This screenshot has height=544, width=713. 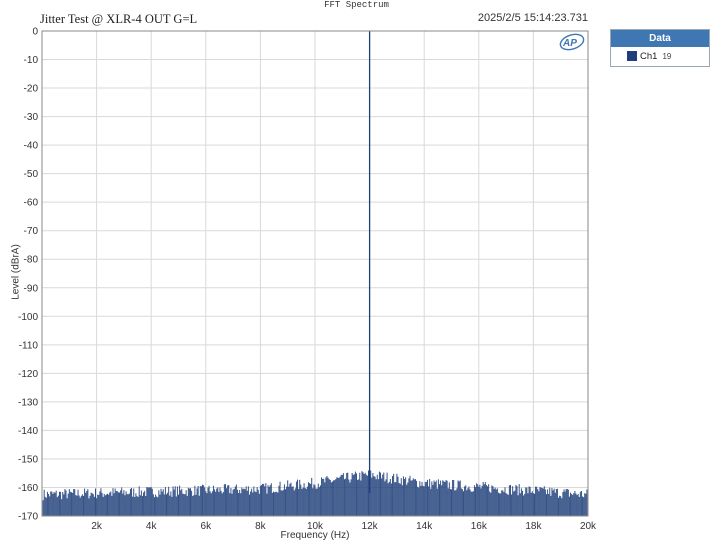 What do you see at coordinates (660, 38) in the screenshot?
I see `legend-header: Data` at bounding box center [660, 38].